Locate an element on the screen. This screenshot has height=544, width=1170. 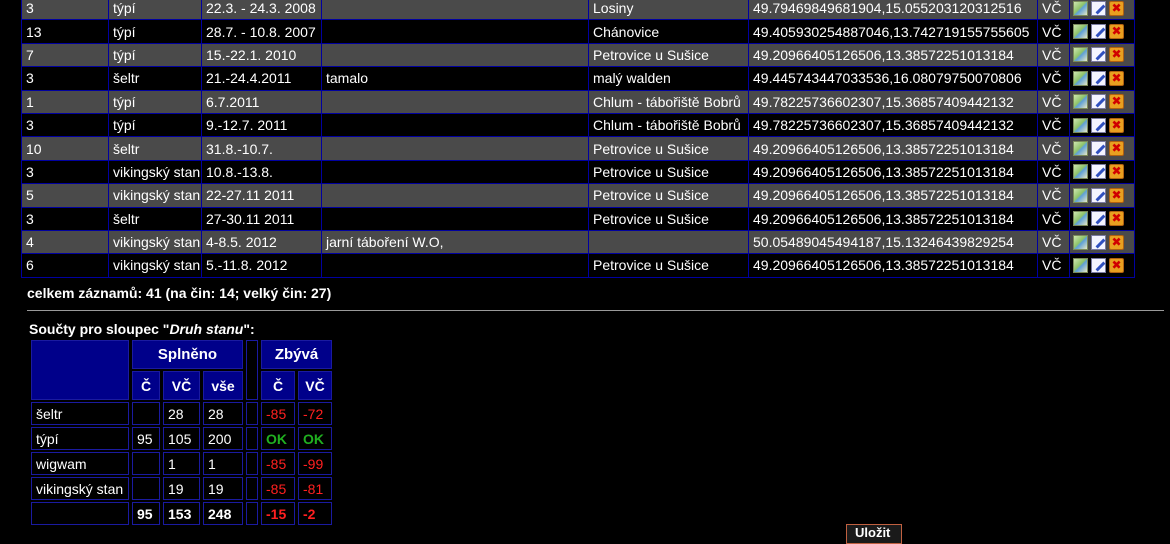
record-date: 22-27.11 2011 is located at coordinates (261, 195).